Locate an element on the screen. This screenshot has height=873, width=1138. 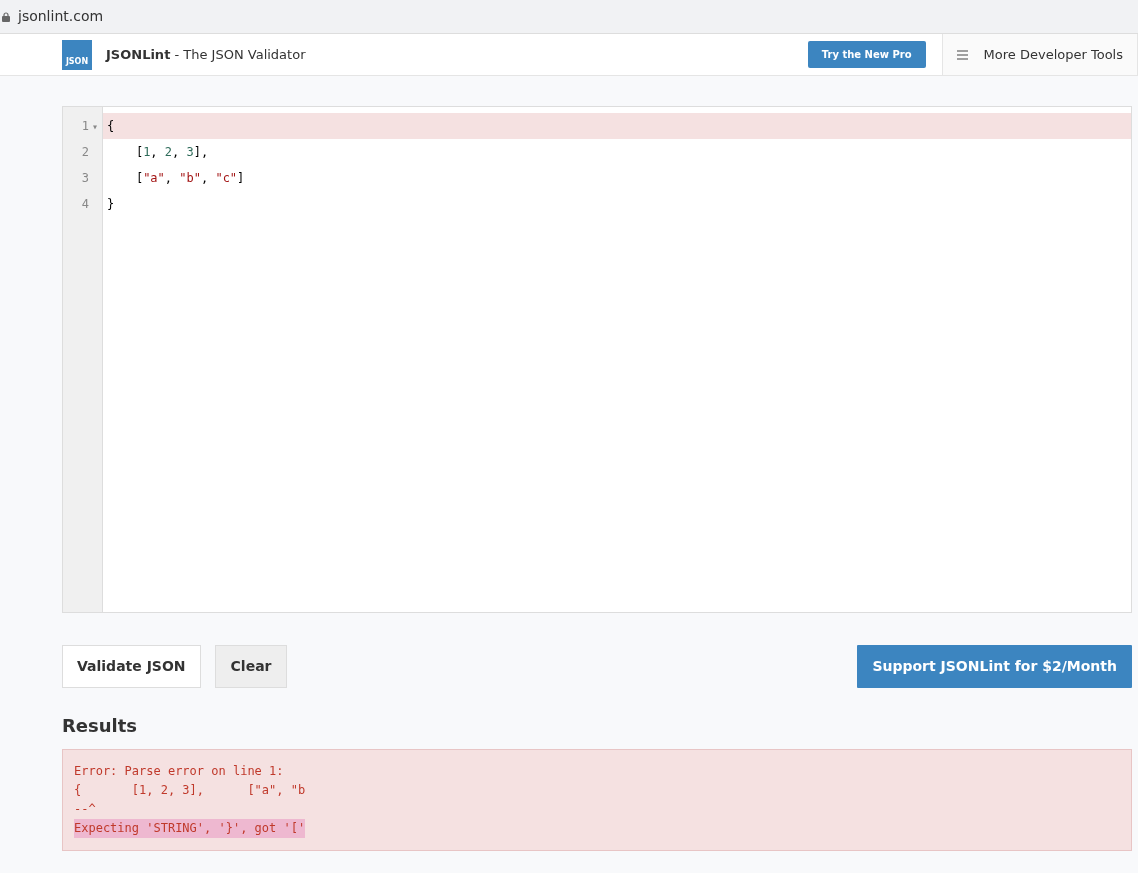
line-number: 1 is located at coordinates (85, 126).